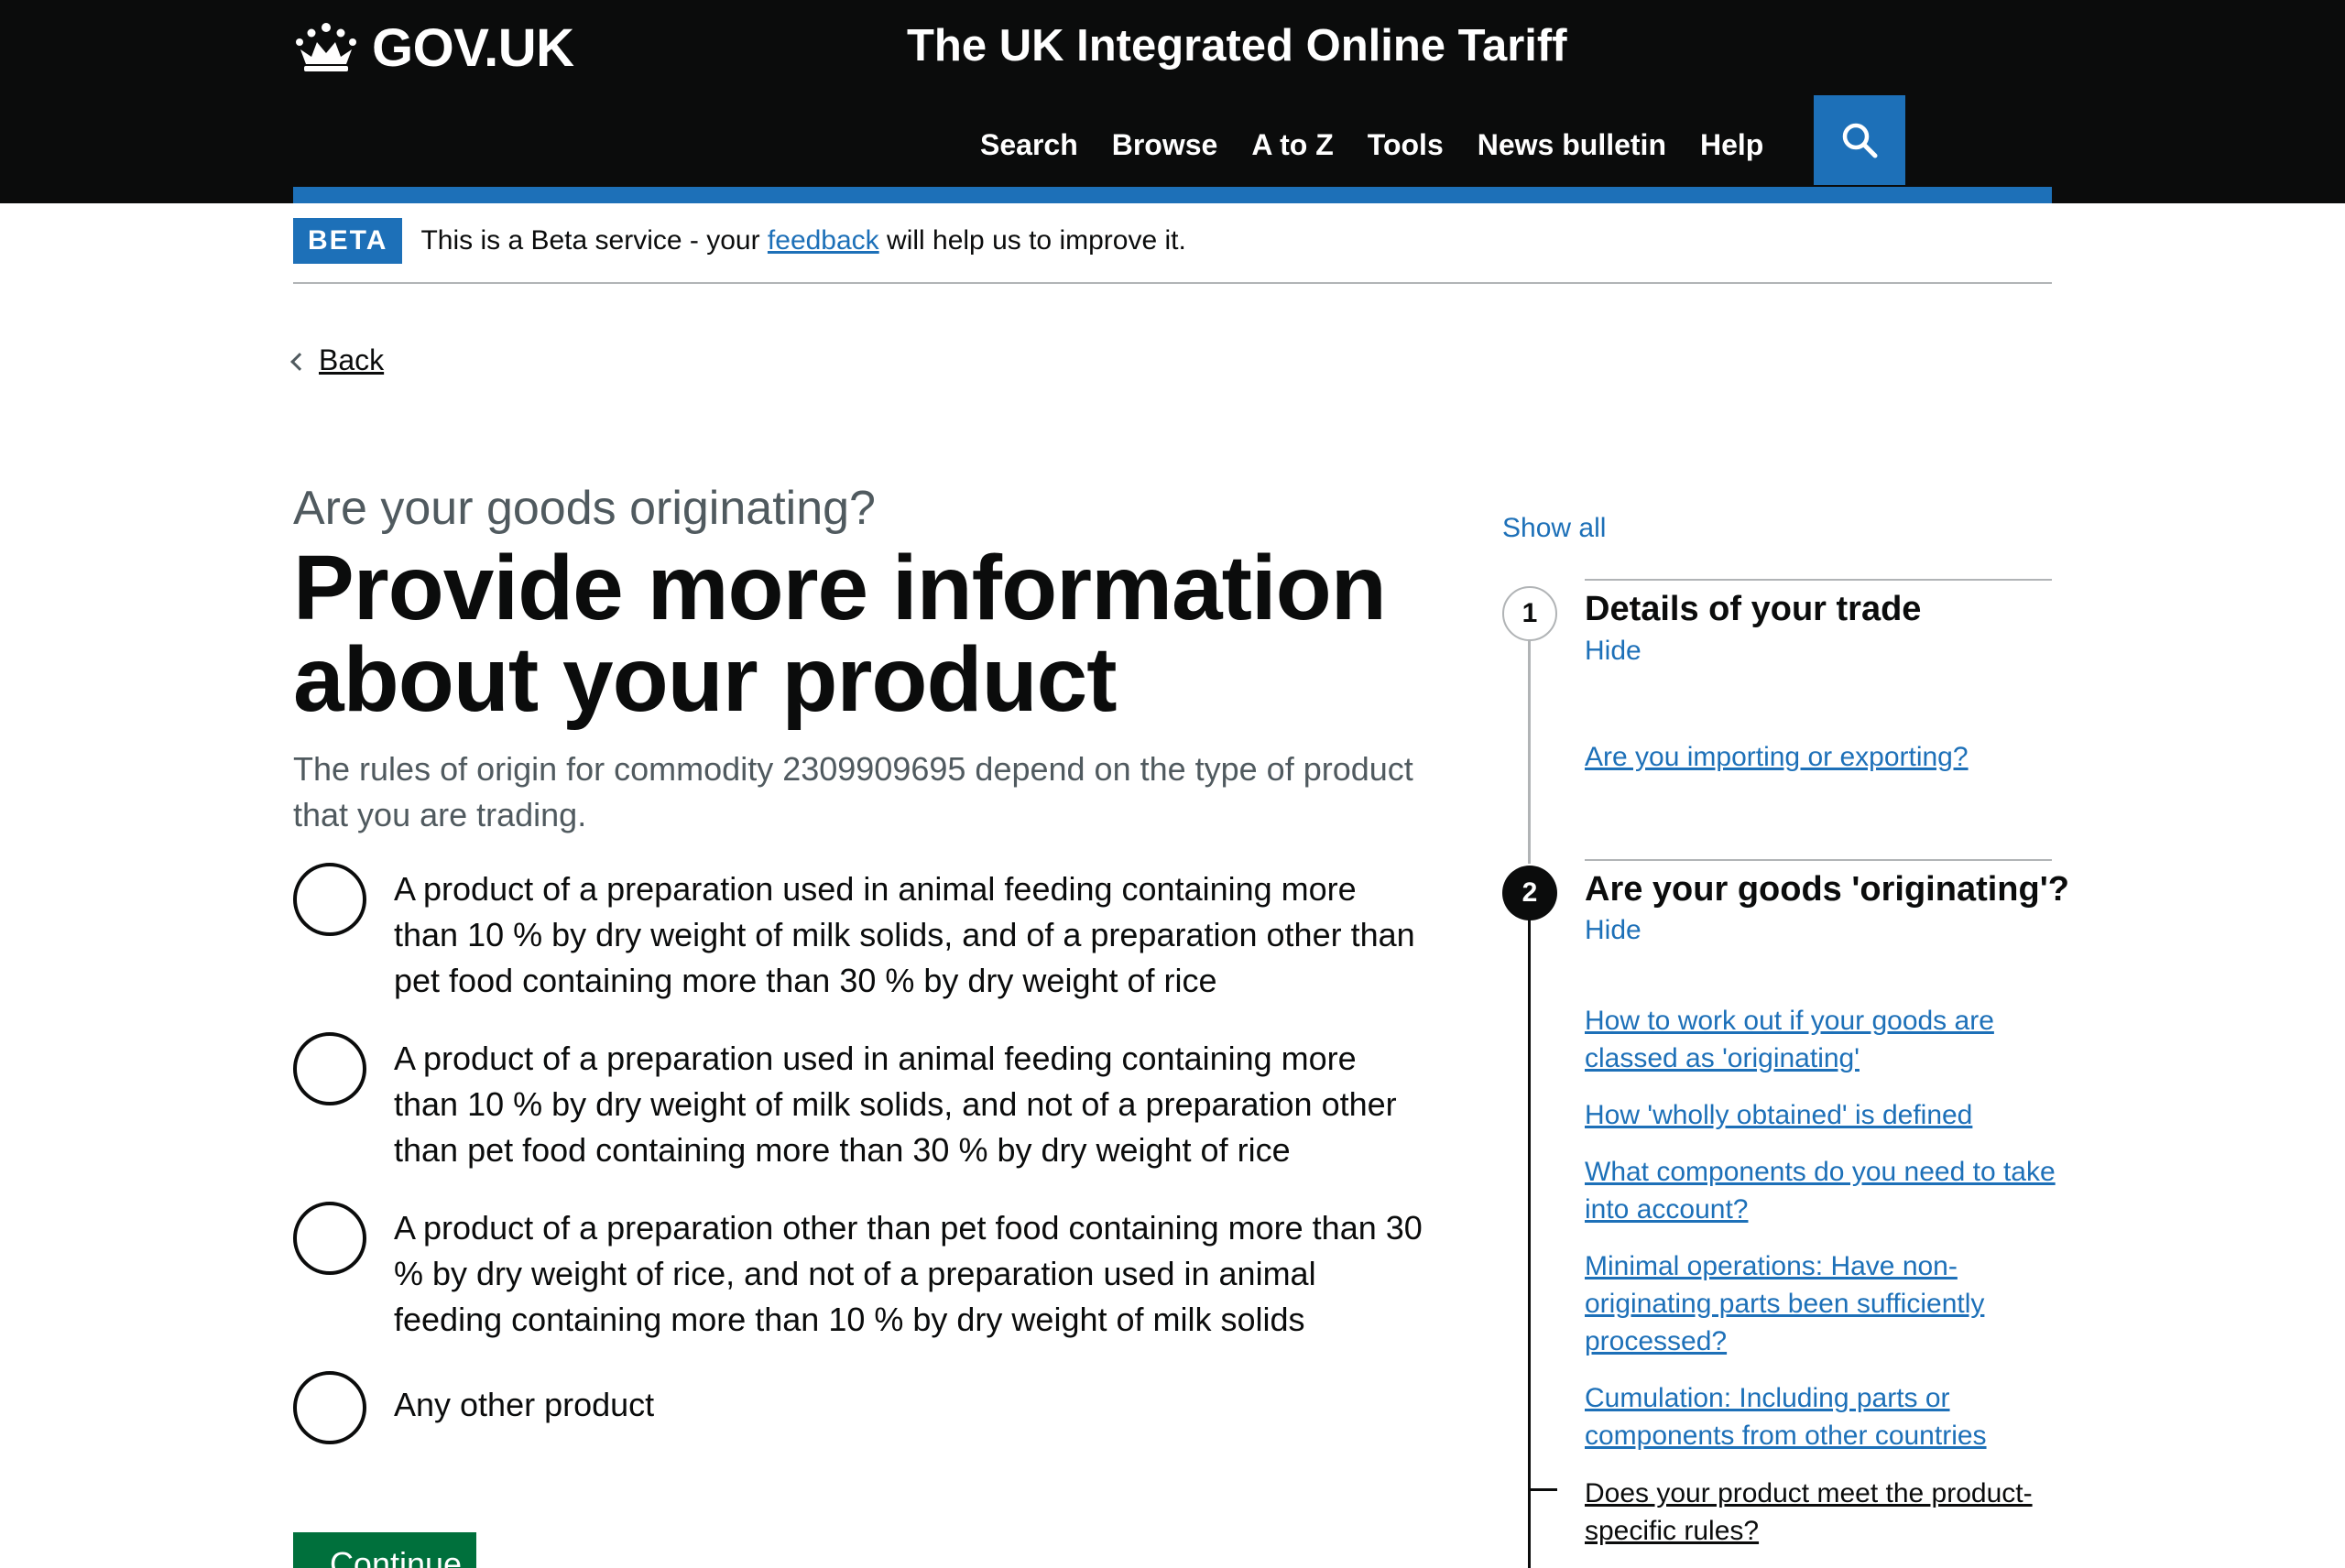 This screenshot has width=2345, height=1568. What do you see at coordinates (1165, 144) in the screenshot?
I see `nav-browse: Browse` at bounding box center [1165, 144].